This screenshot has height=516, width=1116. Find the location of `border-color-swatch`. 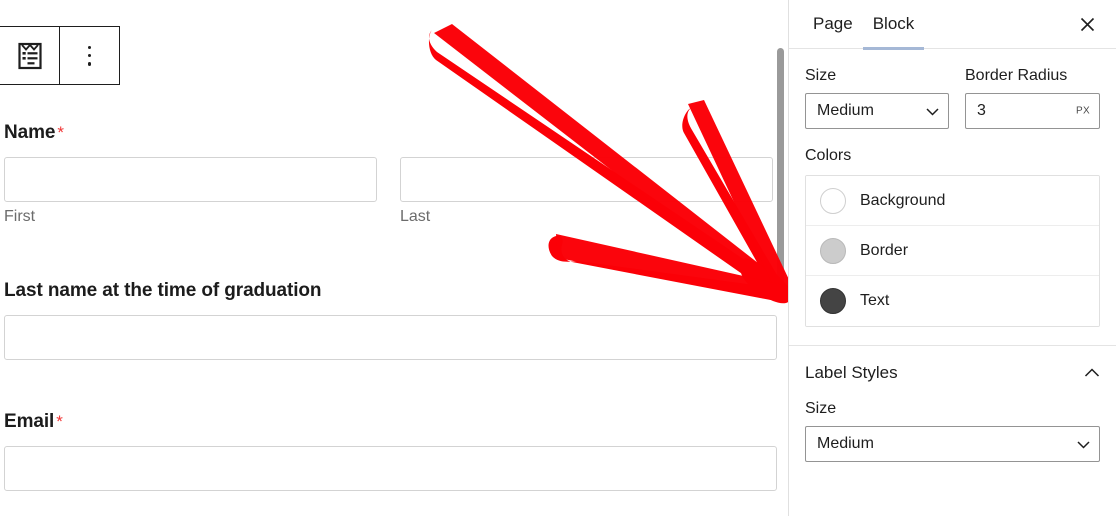

border-color-swatch is located at coordinates (833, 250).